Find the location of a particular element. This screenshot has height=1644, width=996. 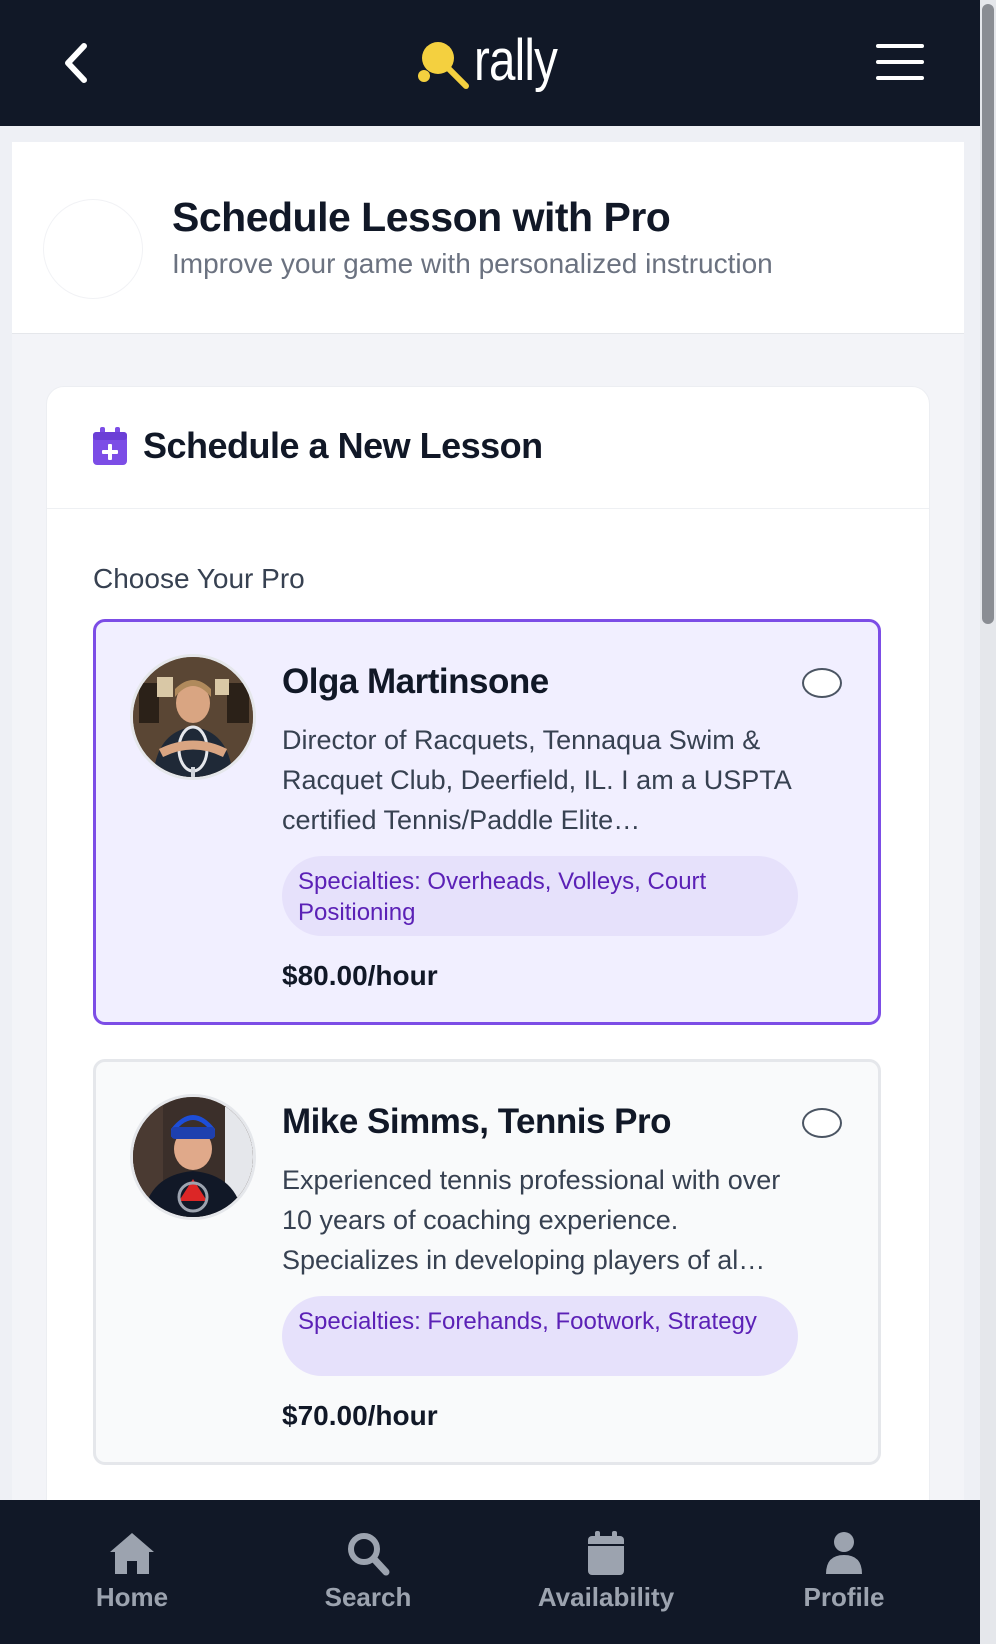

nav-label-availability: Availability is located at coordinates (606, 1597).